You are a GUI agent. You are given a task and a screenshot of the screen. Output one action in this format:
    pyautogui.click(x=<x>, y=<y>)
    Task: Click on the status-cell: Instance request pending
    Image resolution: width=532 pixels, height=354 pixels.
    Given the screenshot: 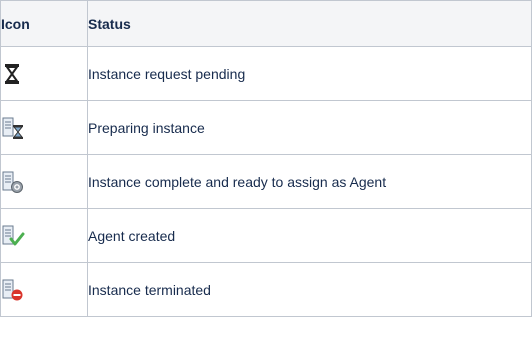 What is the action you would take?
    pyautogui.click(x=309, y=73)
    